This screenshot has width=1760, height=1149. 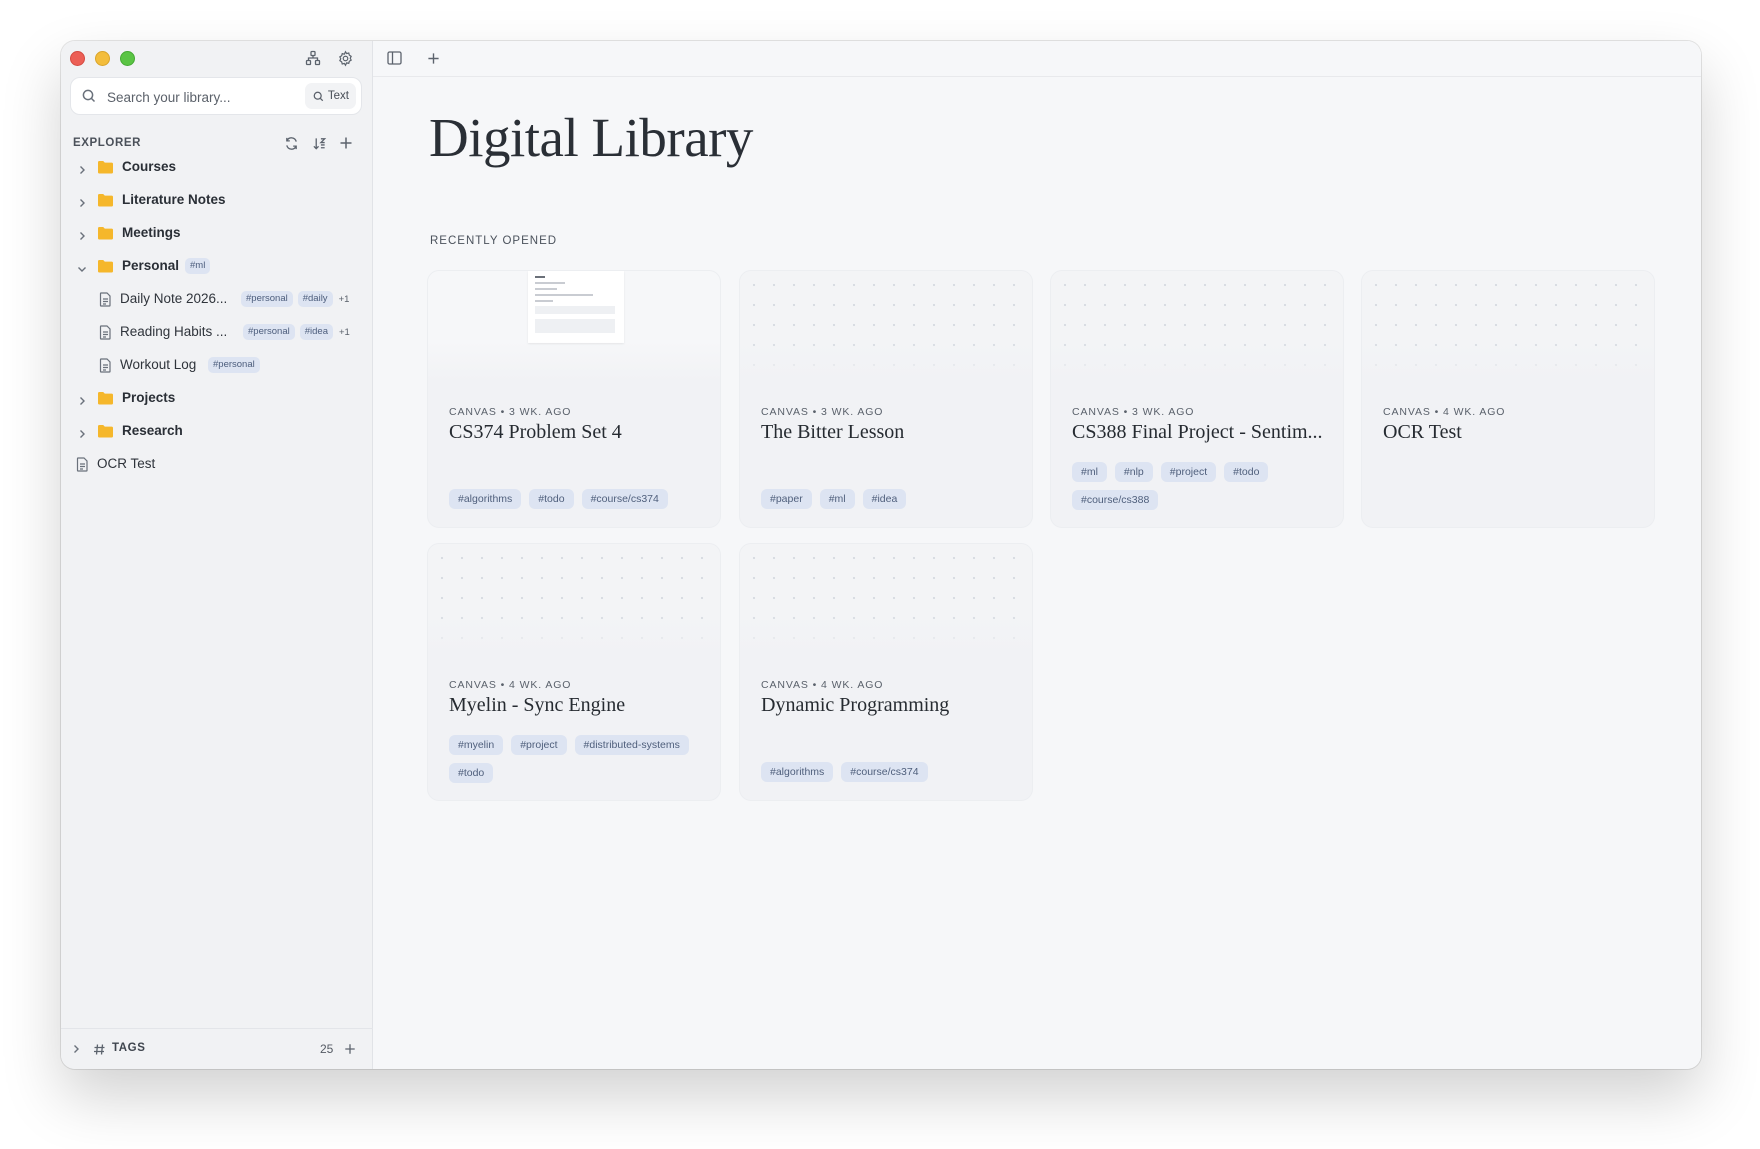 What do you see at coordinates (198, 266) in the screenshot?
I see `folder-tag: #ml` at bounding box center [198, 266].